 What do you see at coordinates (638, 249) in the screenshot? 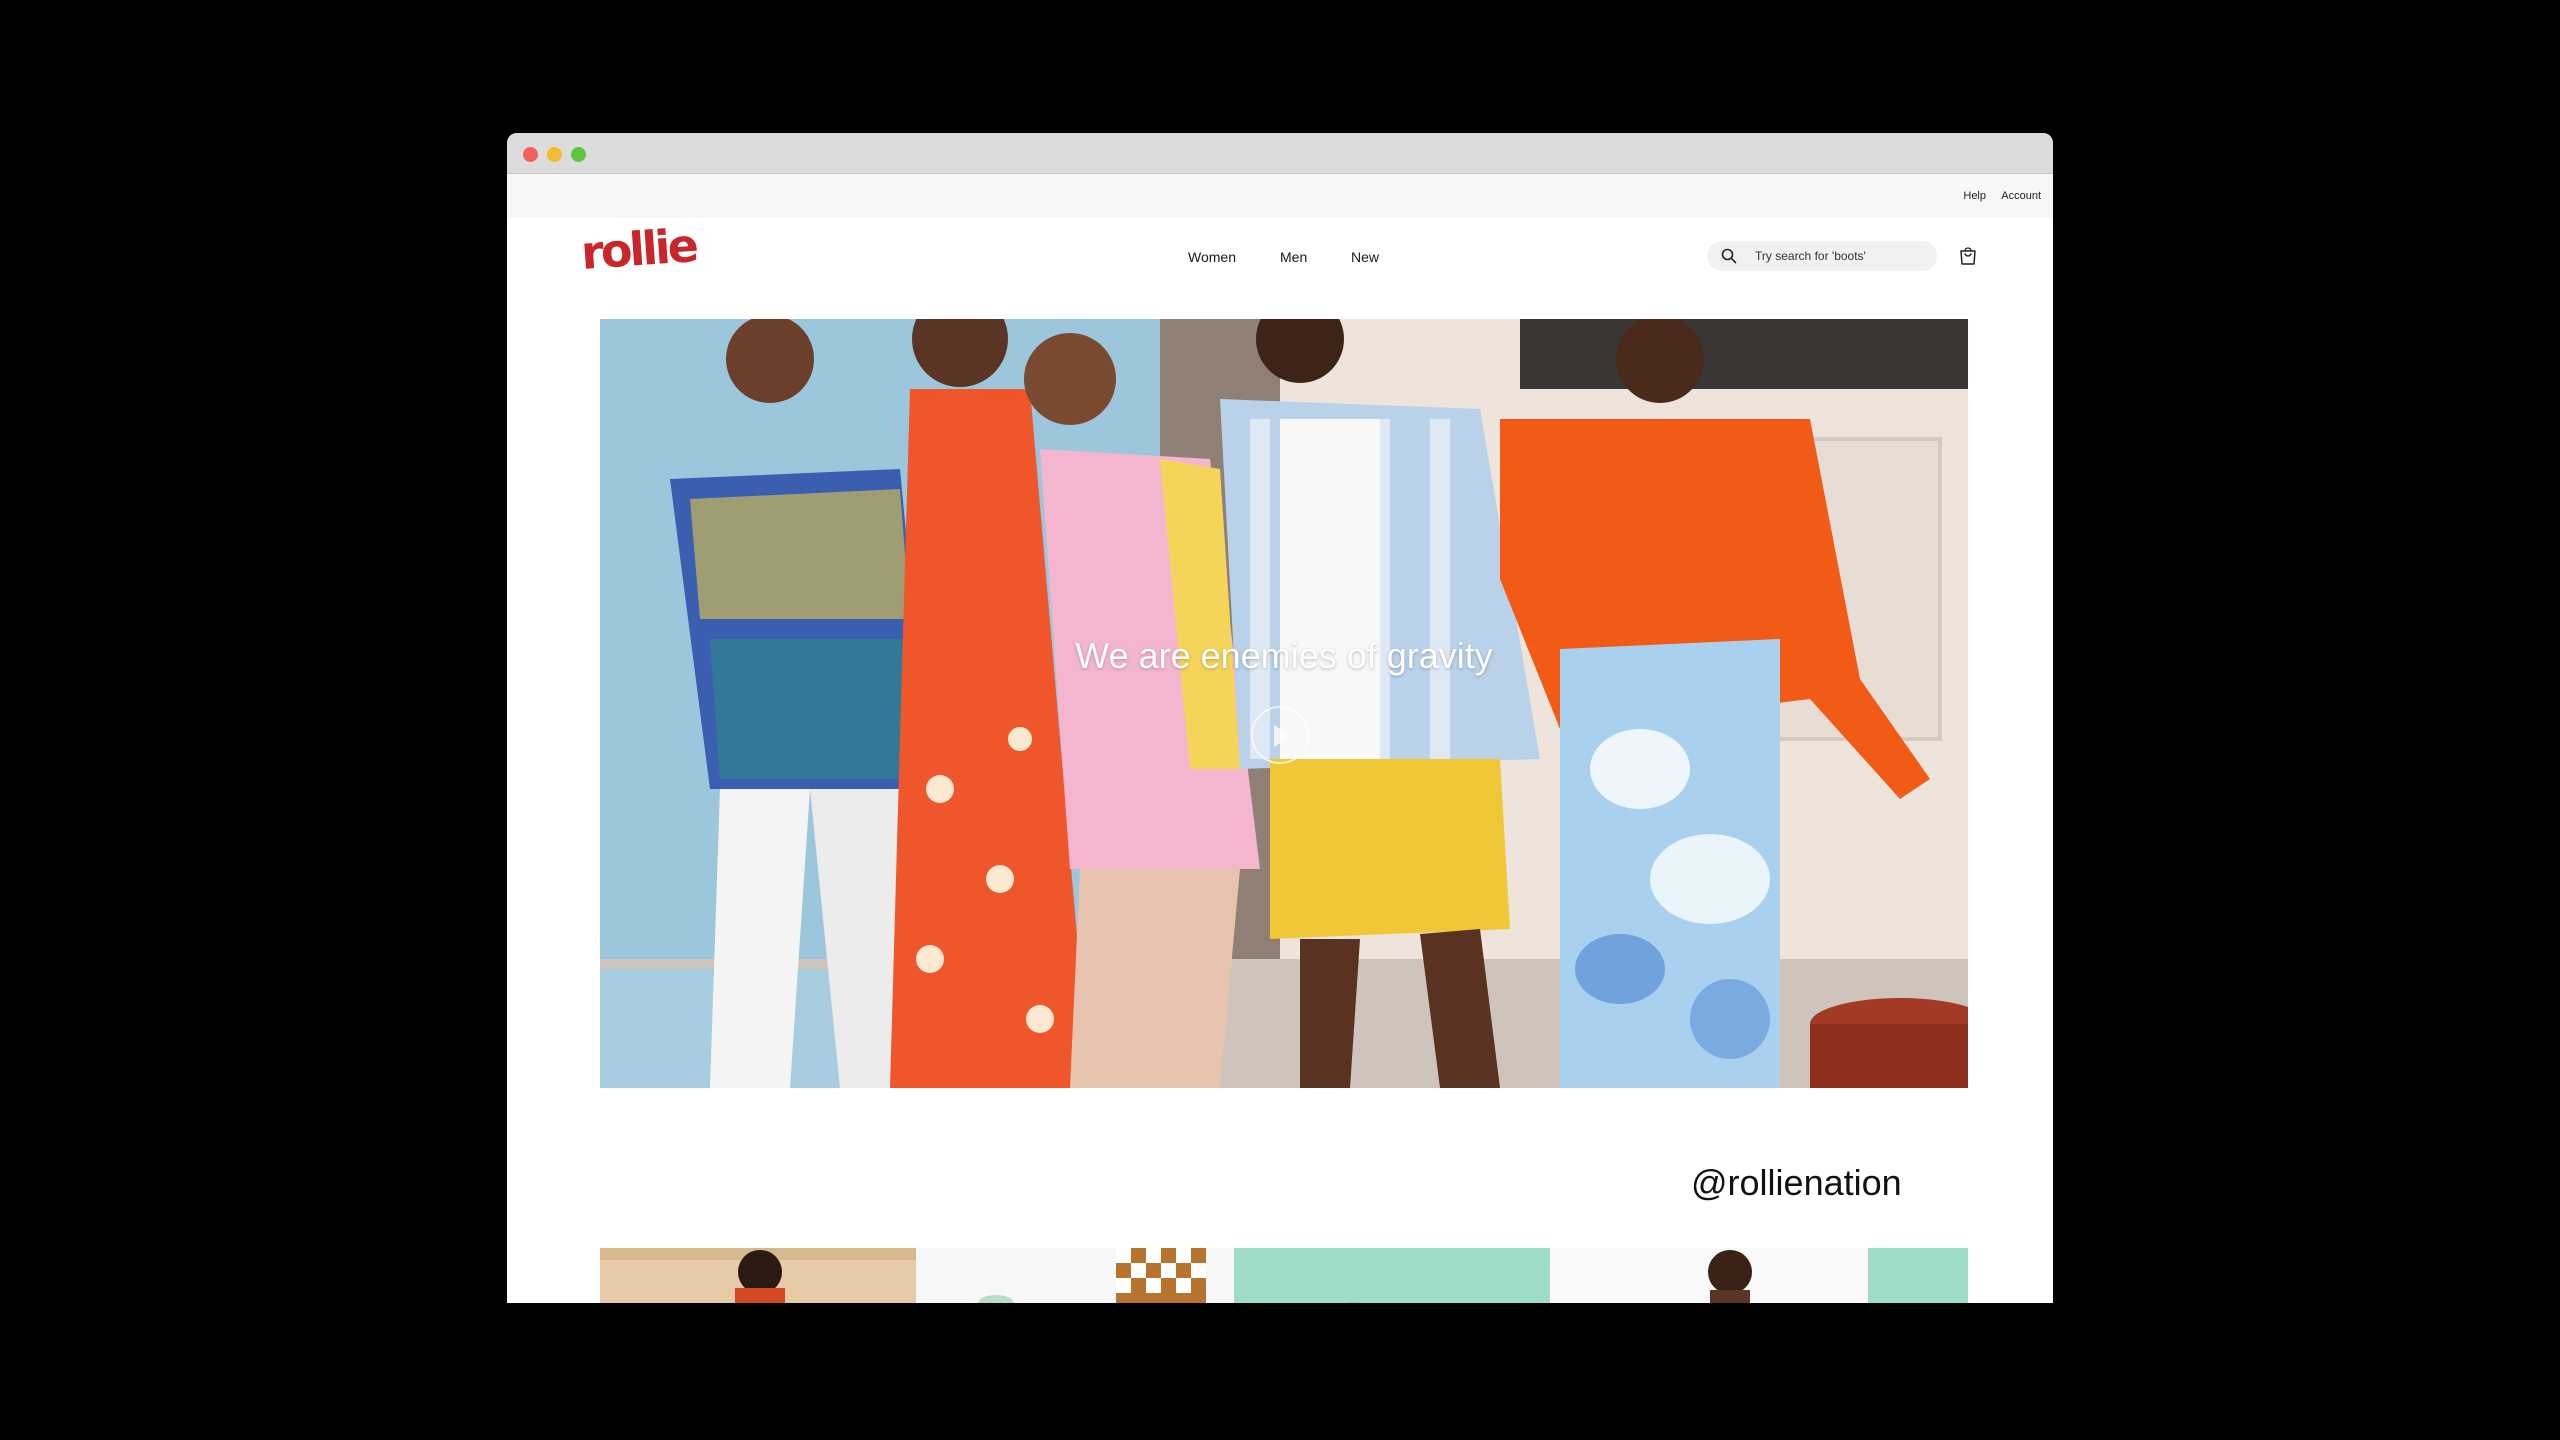
I see `rollie-logo: rollie` at bounding box center [638, 249].